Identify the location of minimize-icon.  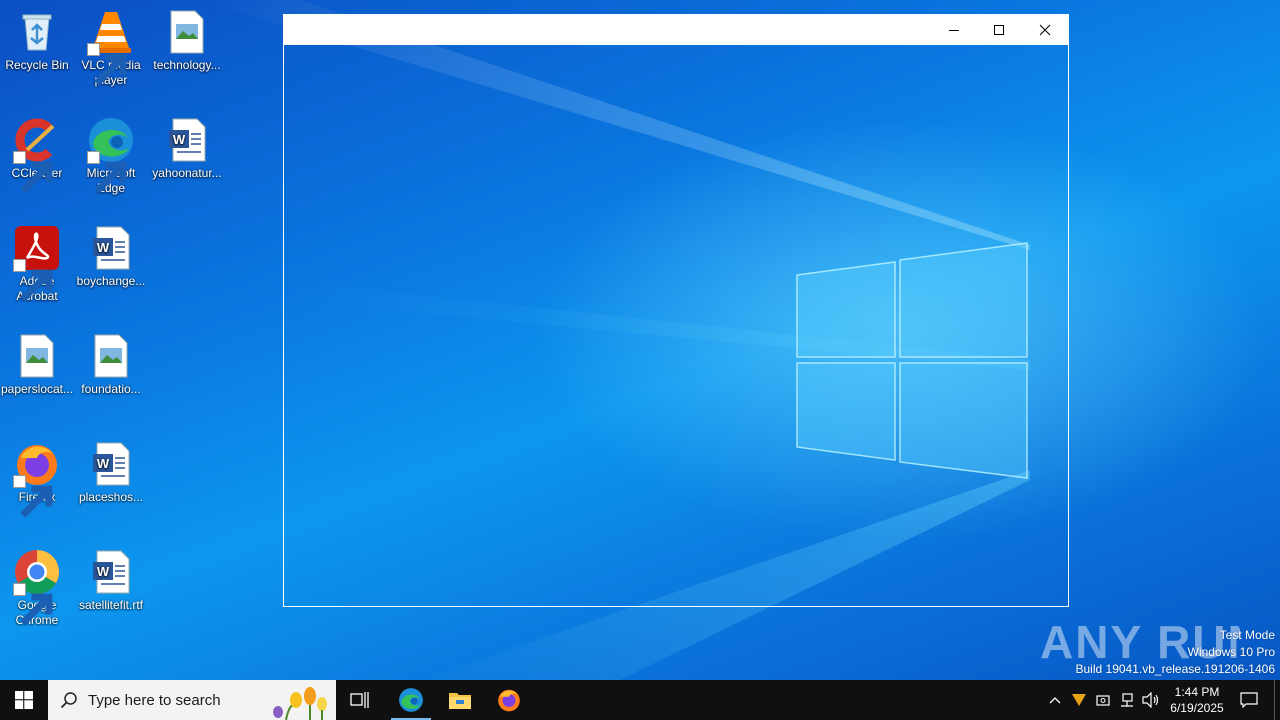
(954, 30).